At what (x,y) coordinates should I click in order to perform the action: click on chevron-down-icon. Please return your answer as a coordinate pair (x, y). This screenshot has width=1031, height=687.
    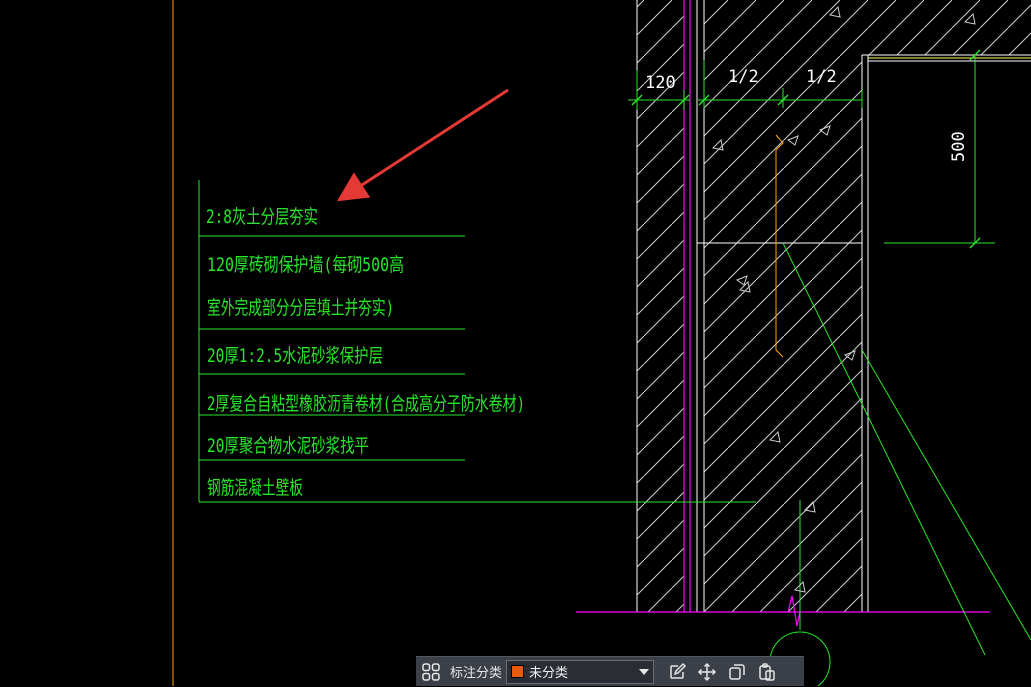
    Looking at the image, I should click on (644, 671).